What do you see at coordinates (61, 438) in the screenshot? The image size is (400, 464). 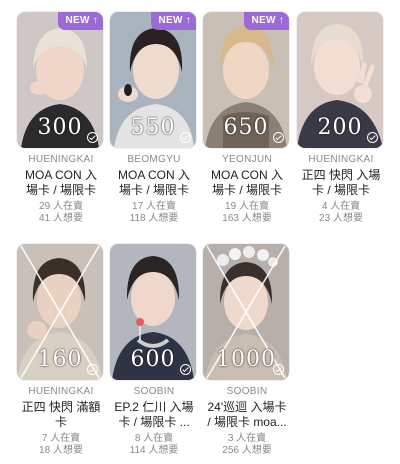 I see `sellers-count: 7 人在賣` at bounding box center [61, 438].